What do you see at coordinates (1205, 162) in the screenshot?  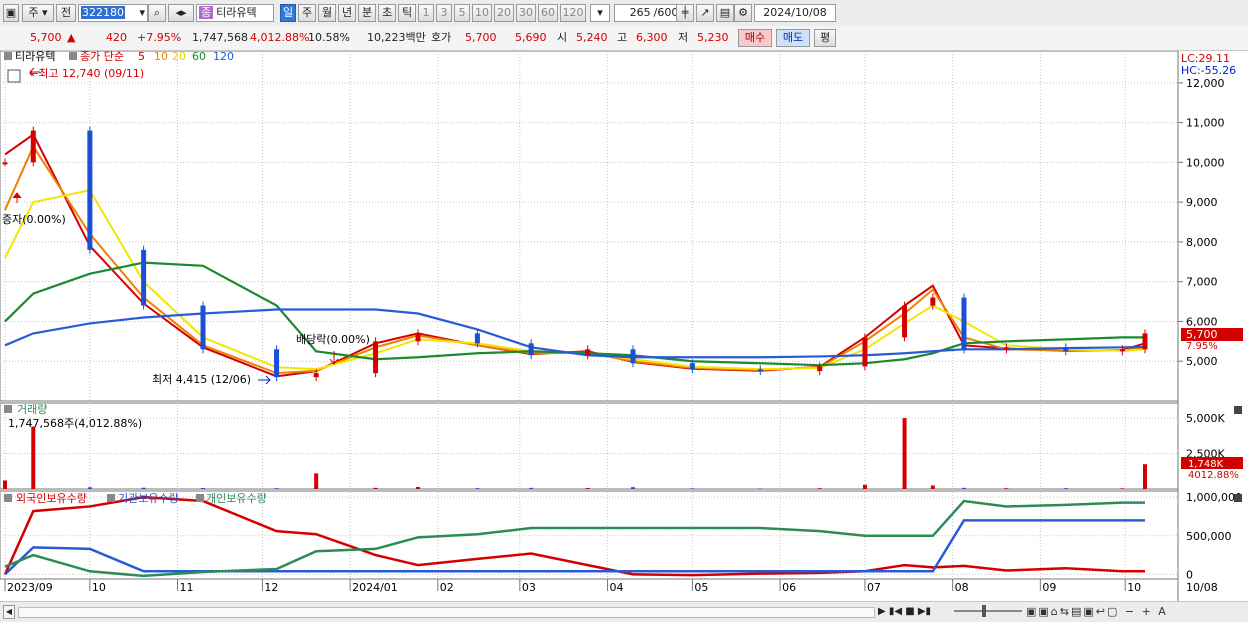 I see `price-tick-label: 10,000` at bounding box center [1205, 162].